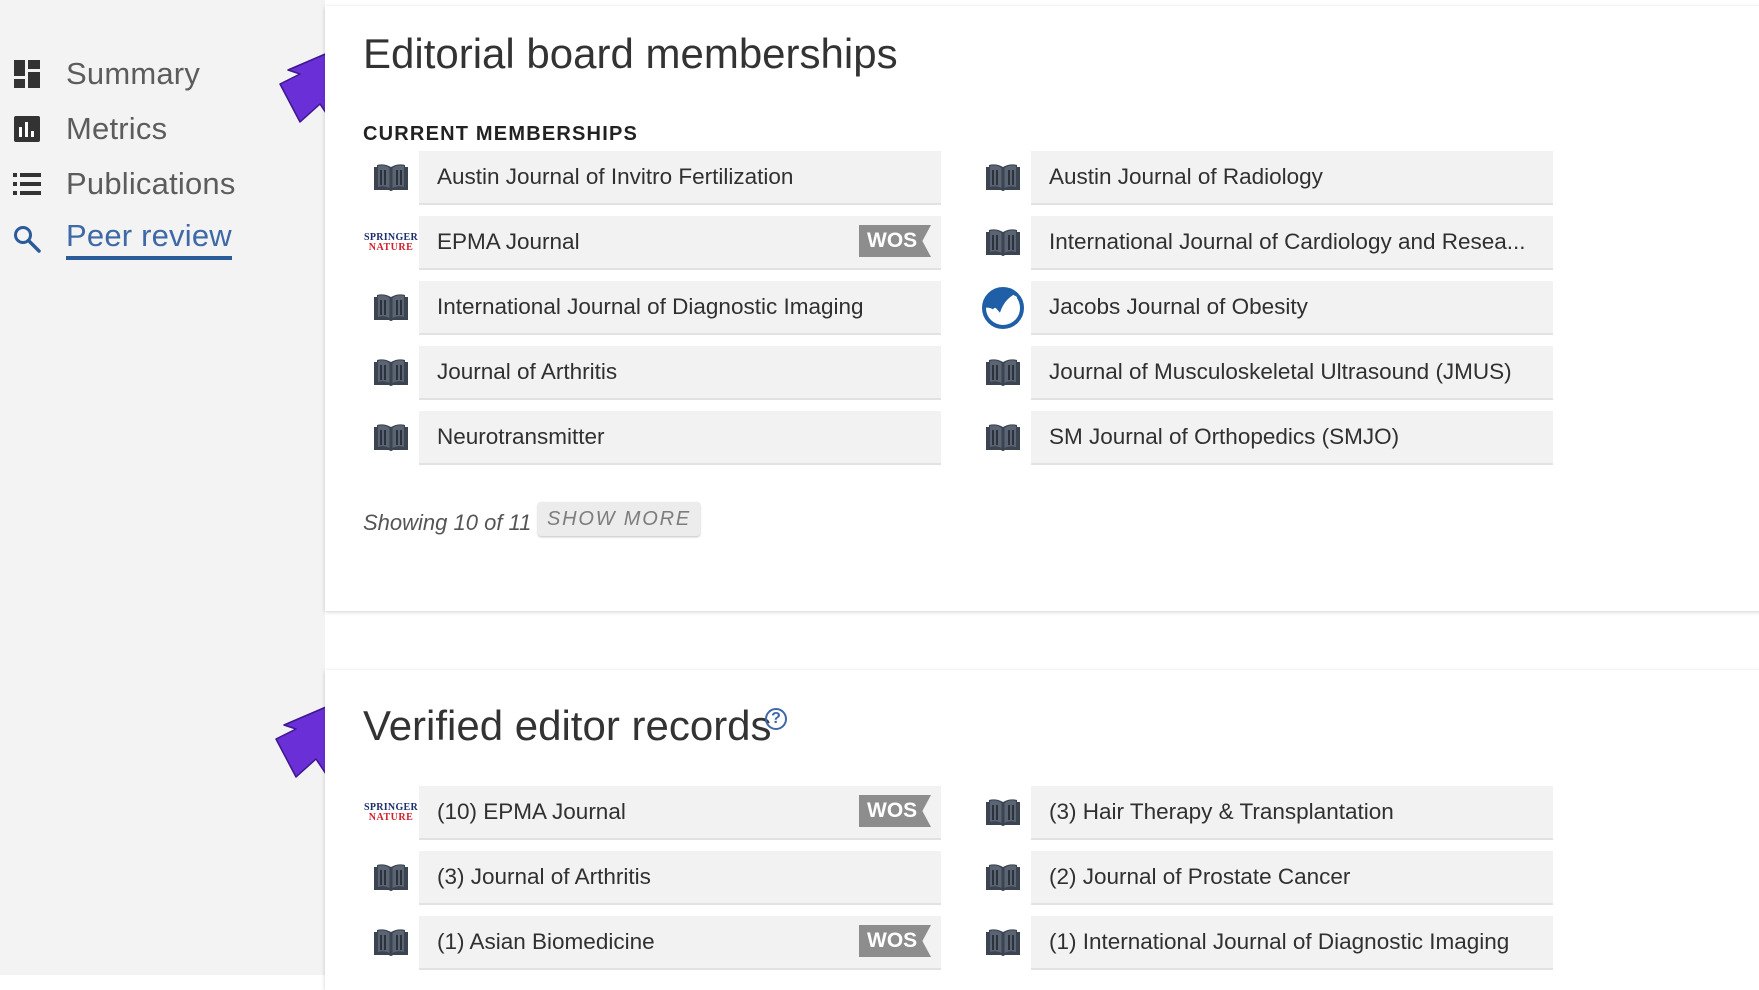 The image size is (1759, 990). I want to click on journal-tile-body: EPMA Journal WOS, so click(680, 243).